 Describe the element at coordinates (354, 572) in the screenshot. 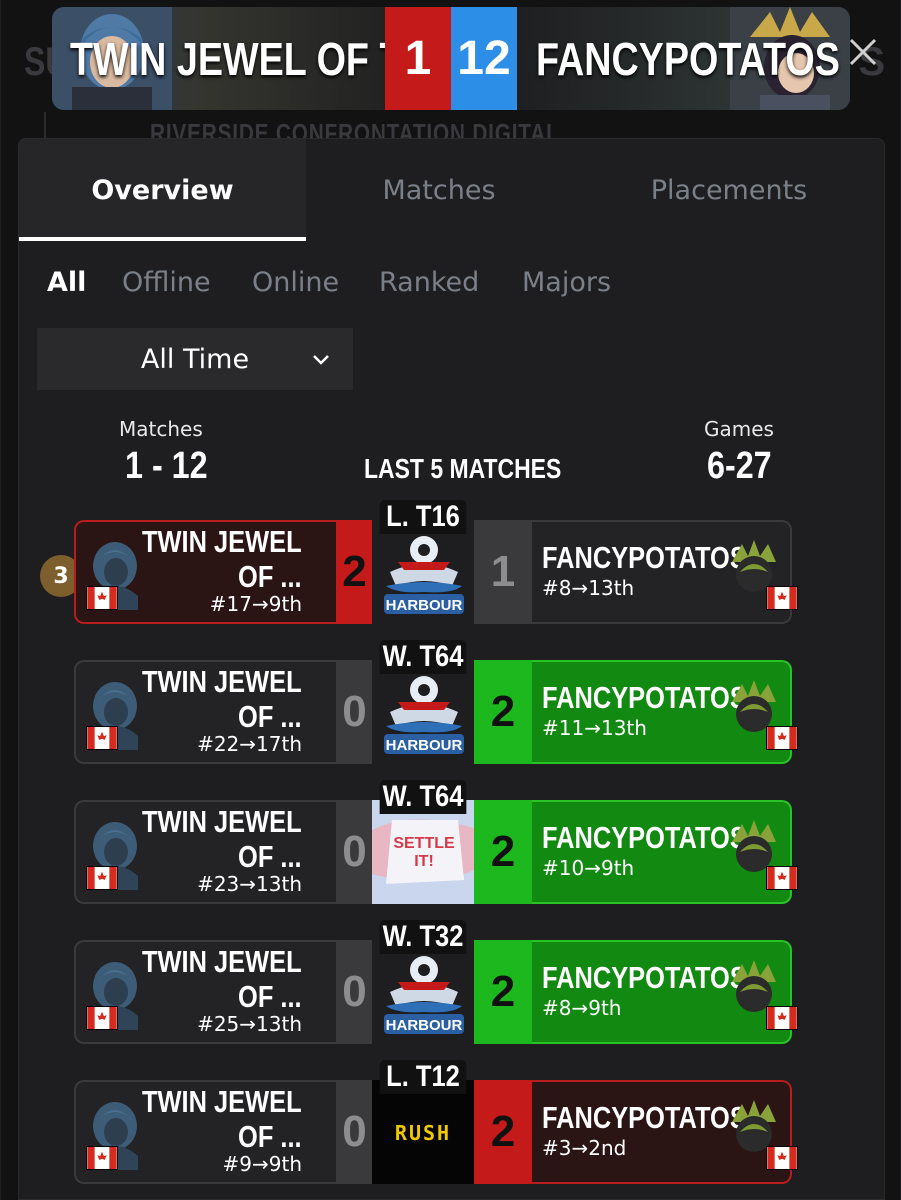

I see `player1-game-score: 2` at that location.